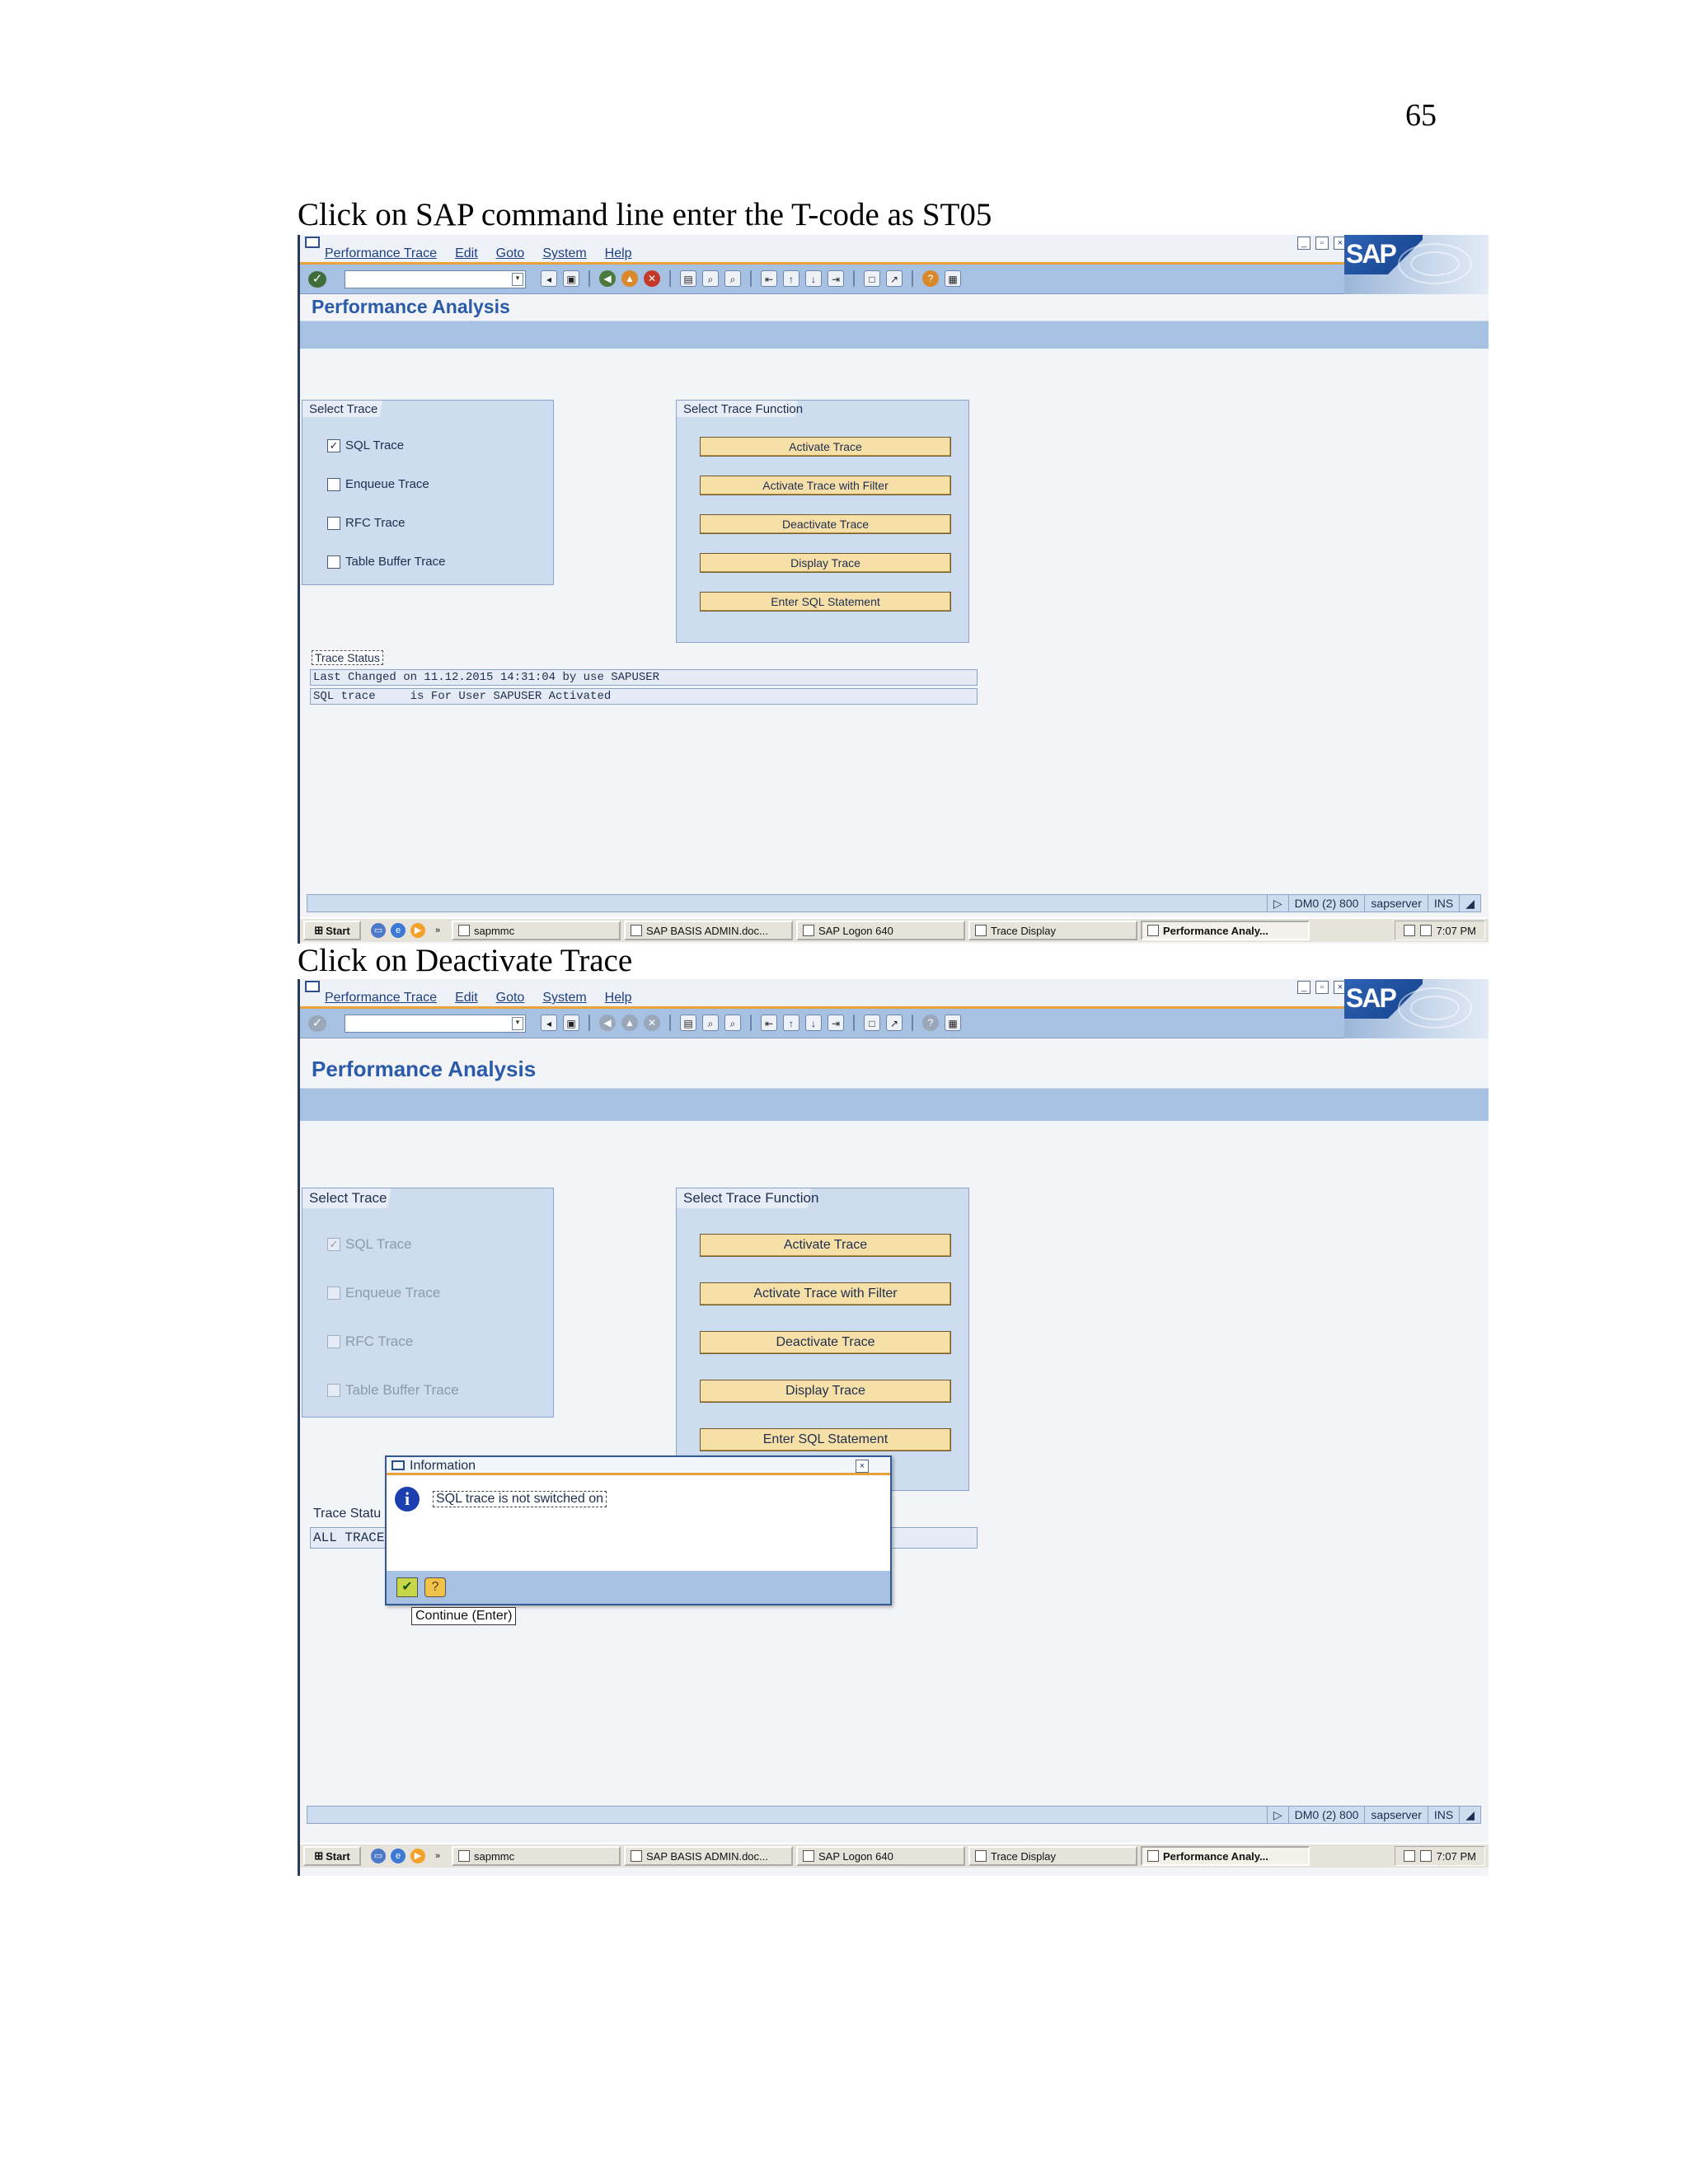 The height and width of the screenshot is (2184, 1688). What do you see at coordinates (1052, 1856) in the screenshot?
I see `task-trace-display: Trace Display` at bounding box center [1052, 1856].